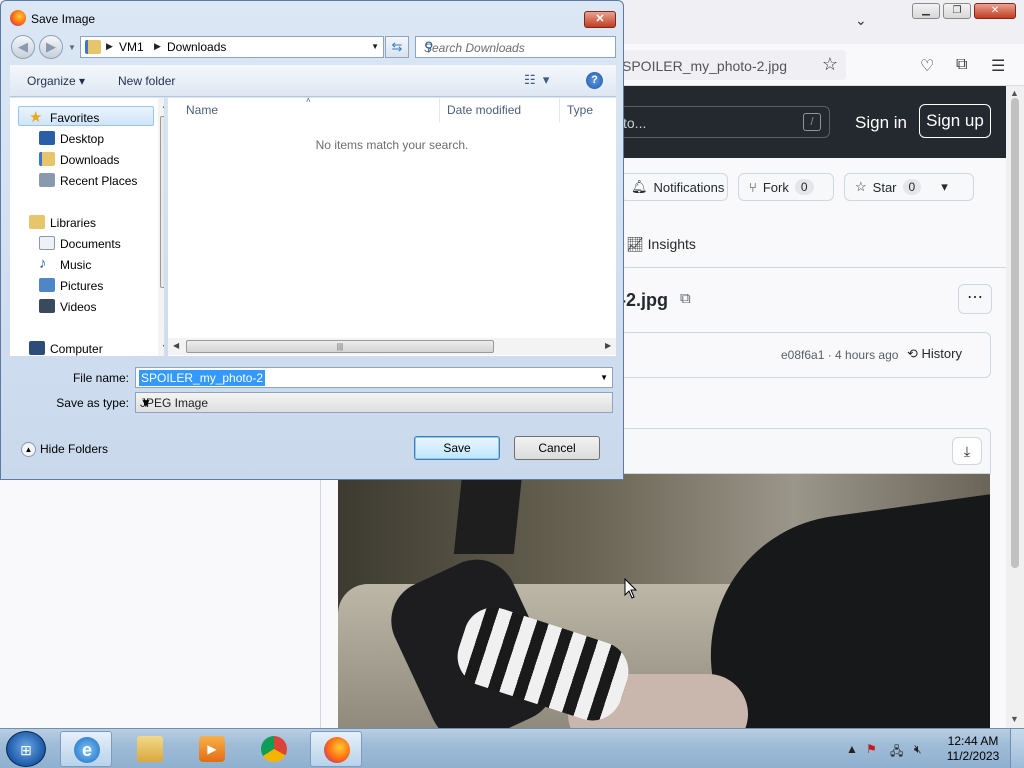  What do you see at coordinates (80, 159) in the screenshot?
I see `sidebar-item-downloads: Downloads` at bounding box center [80, 159].